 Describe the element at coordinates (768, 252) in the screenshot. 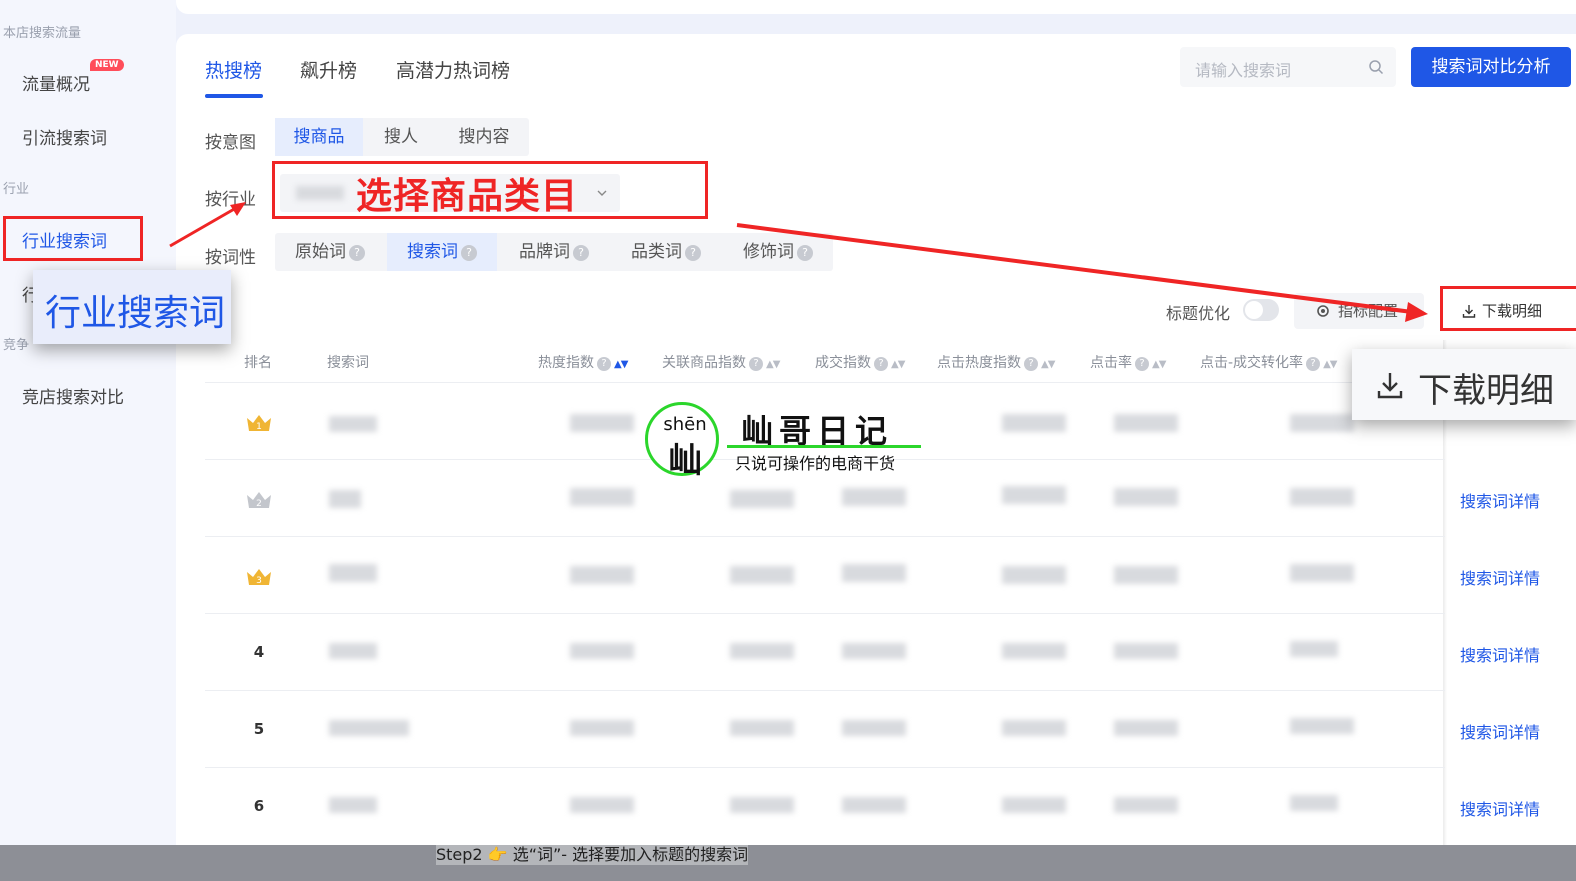

I see `property-option-modifier-label: 修饰词` at that location.